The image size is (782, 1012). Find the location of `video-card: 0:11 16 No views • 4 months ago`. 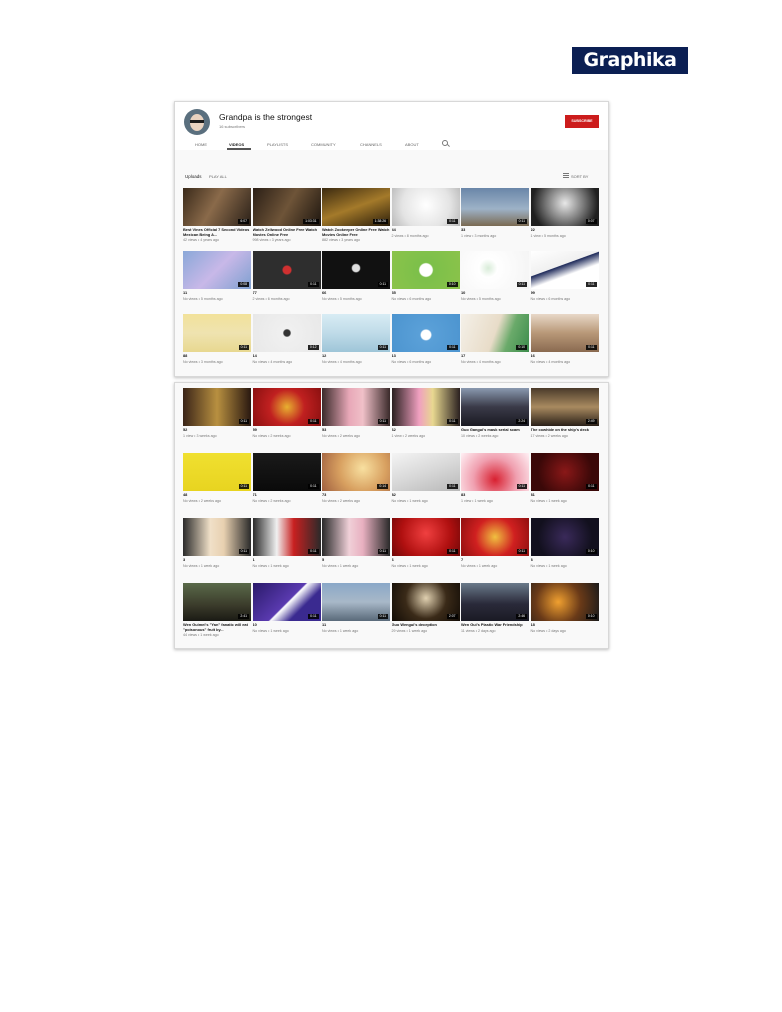

video-card: 0:11 16 No views • 4 months ago is located at coordinates (564, 339).